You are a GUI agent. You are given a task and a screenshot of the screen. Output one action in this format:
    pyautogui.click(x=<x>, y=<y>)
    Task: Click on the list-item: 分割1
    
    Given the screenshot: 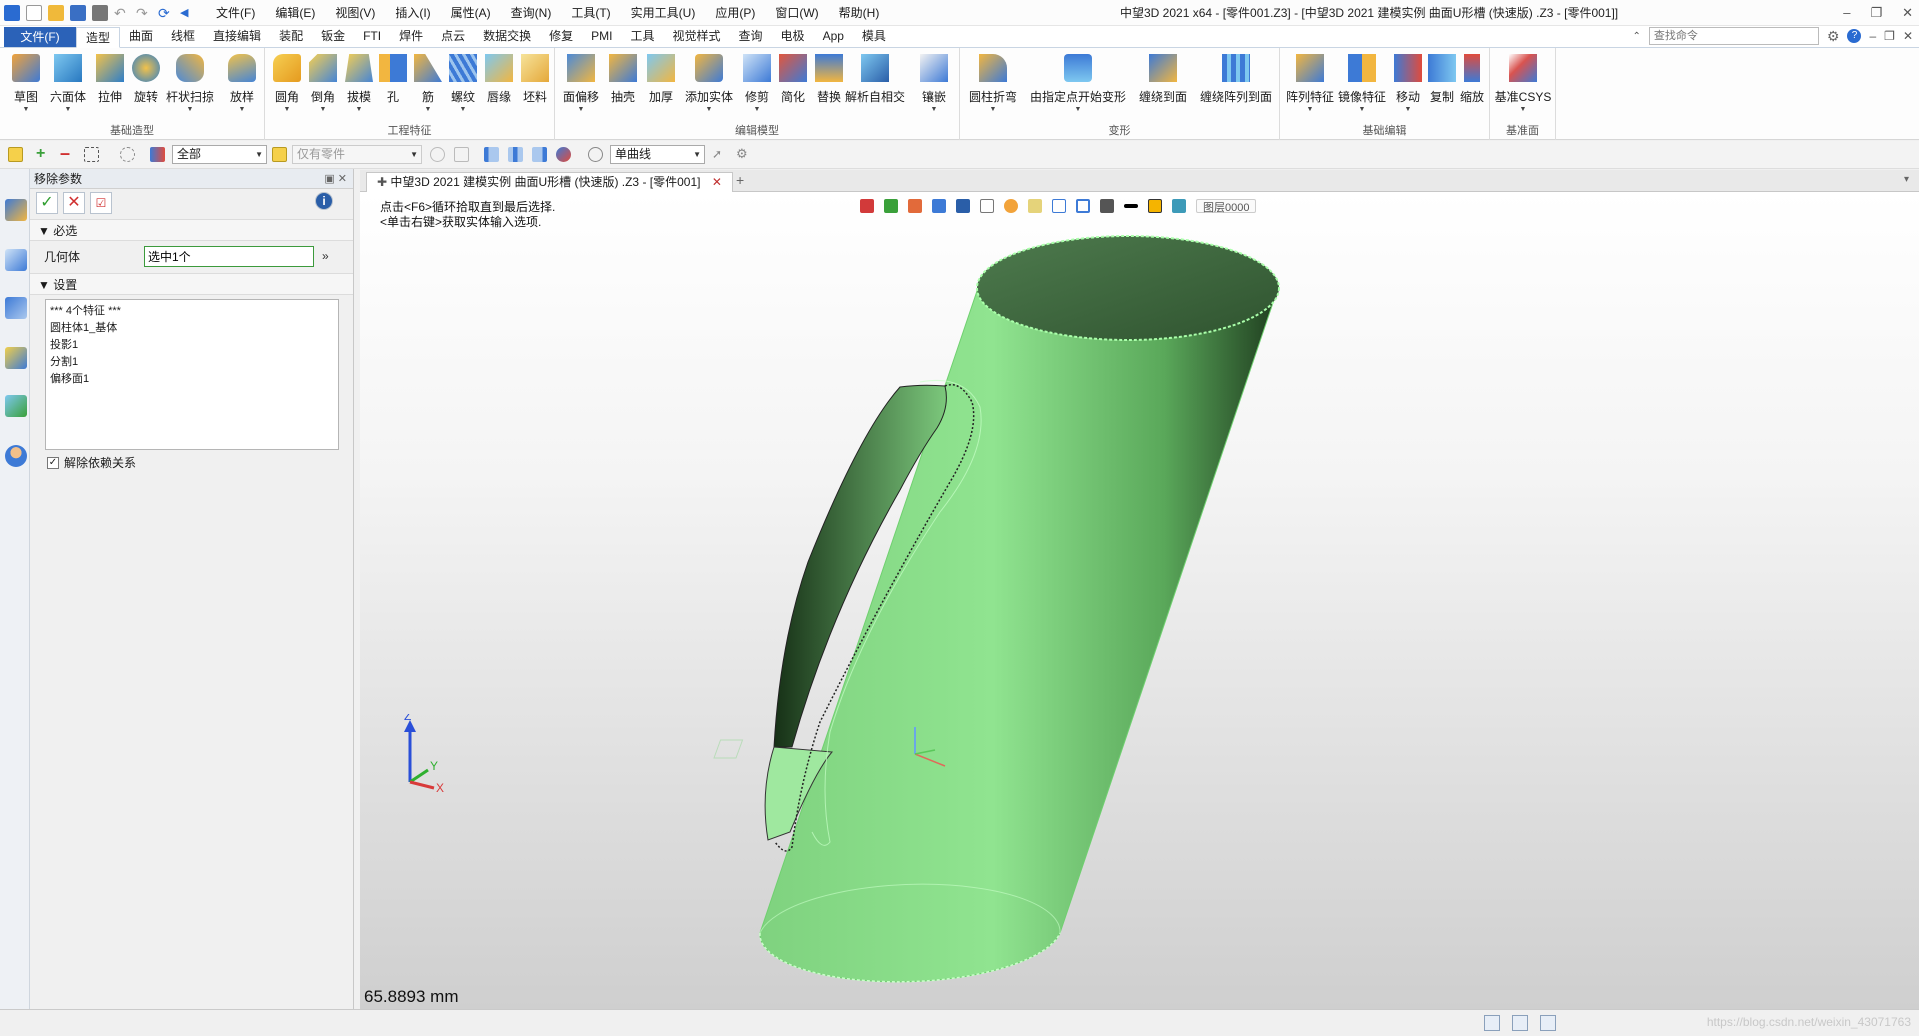 What is the action you would take?
    pyautogui.click(x=192, y=362)
    